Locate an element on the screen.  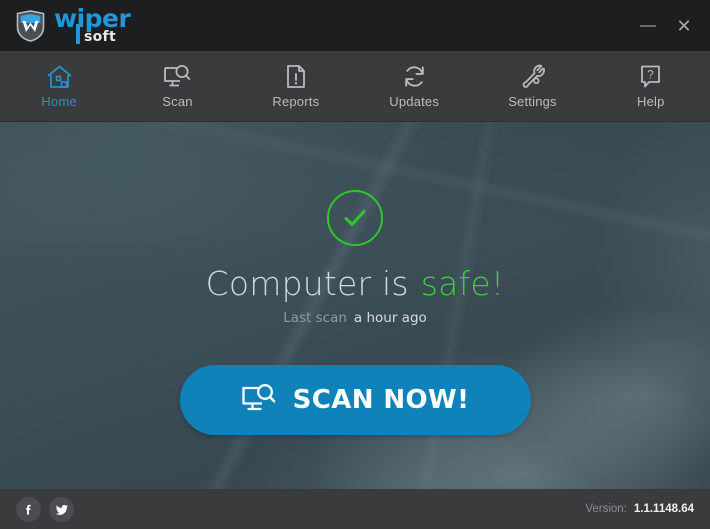
settings-icon is located at coordinates (532, 76).